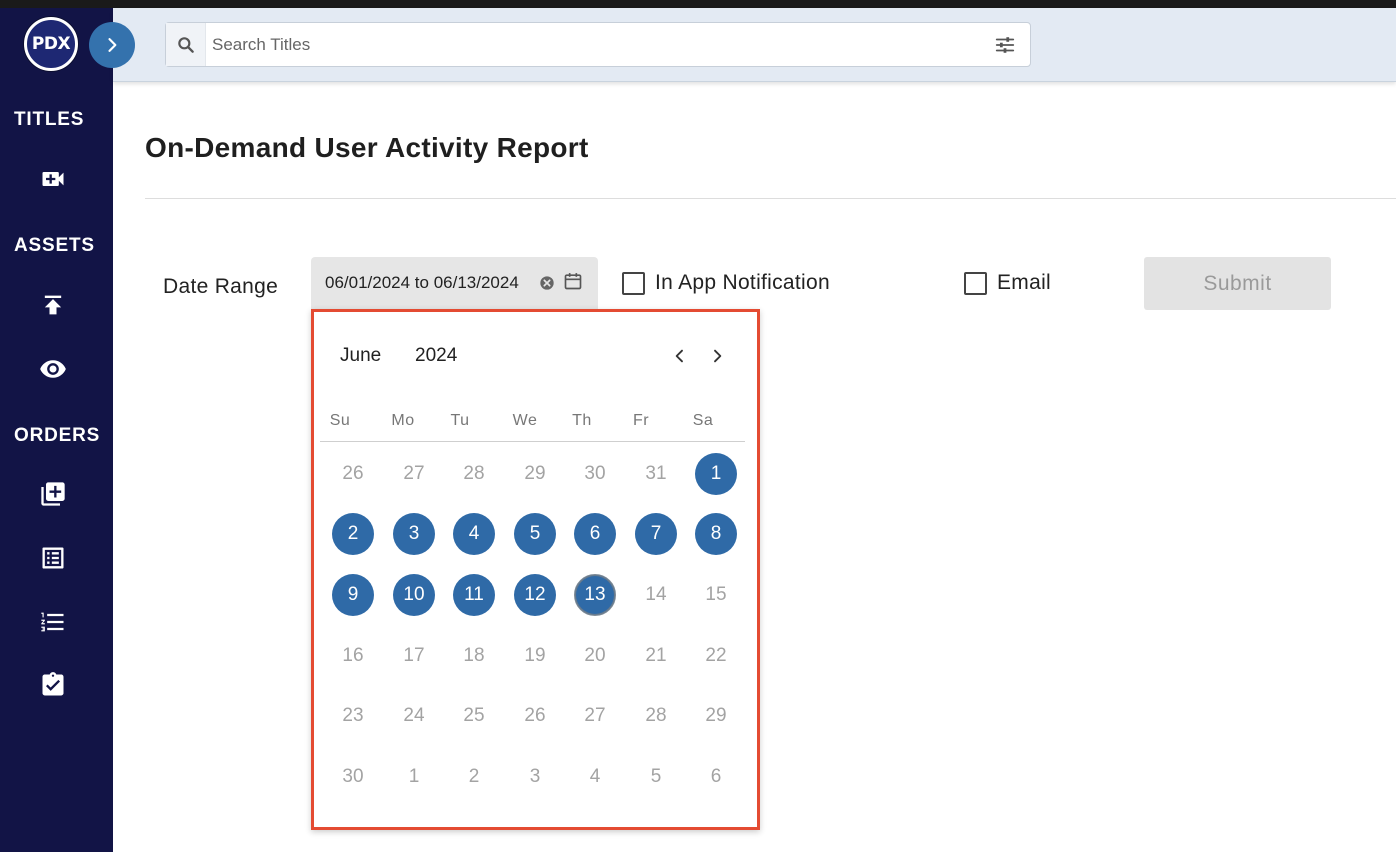  What do you see at coordinates (186, 44) in the screenshot?
I see `search-icon` at bounding box center [186, 44].